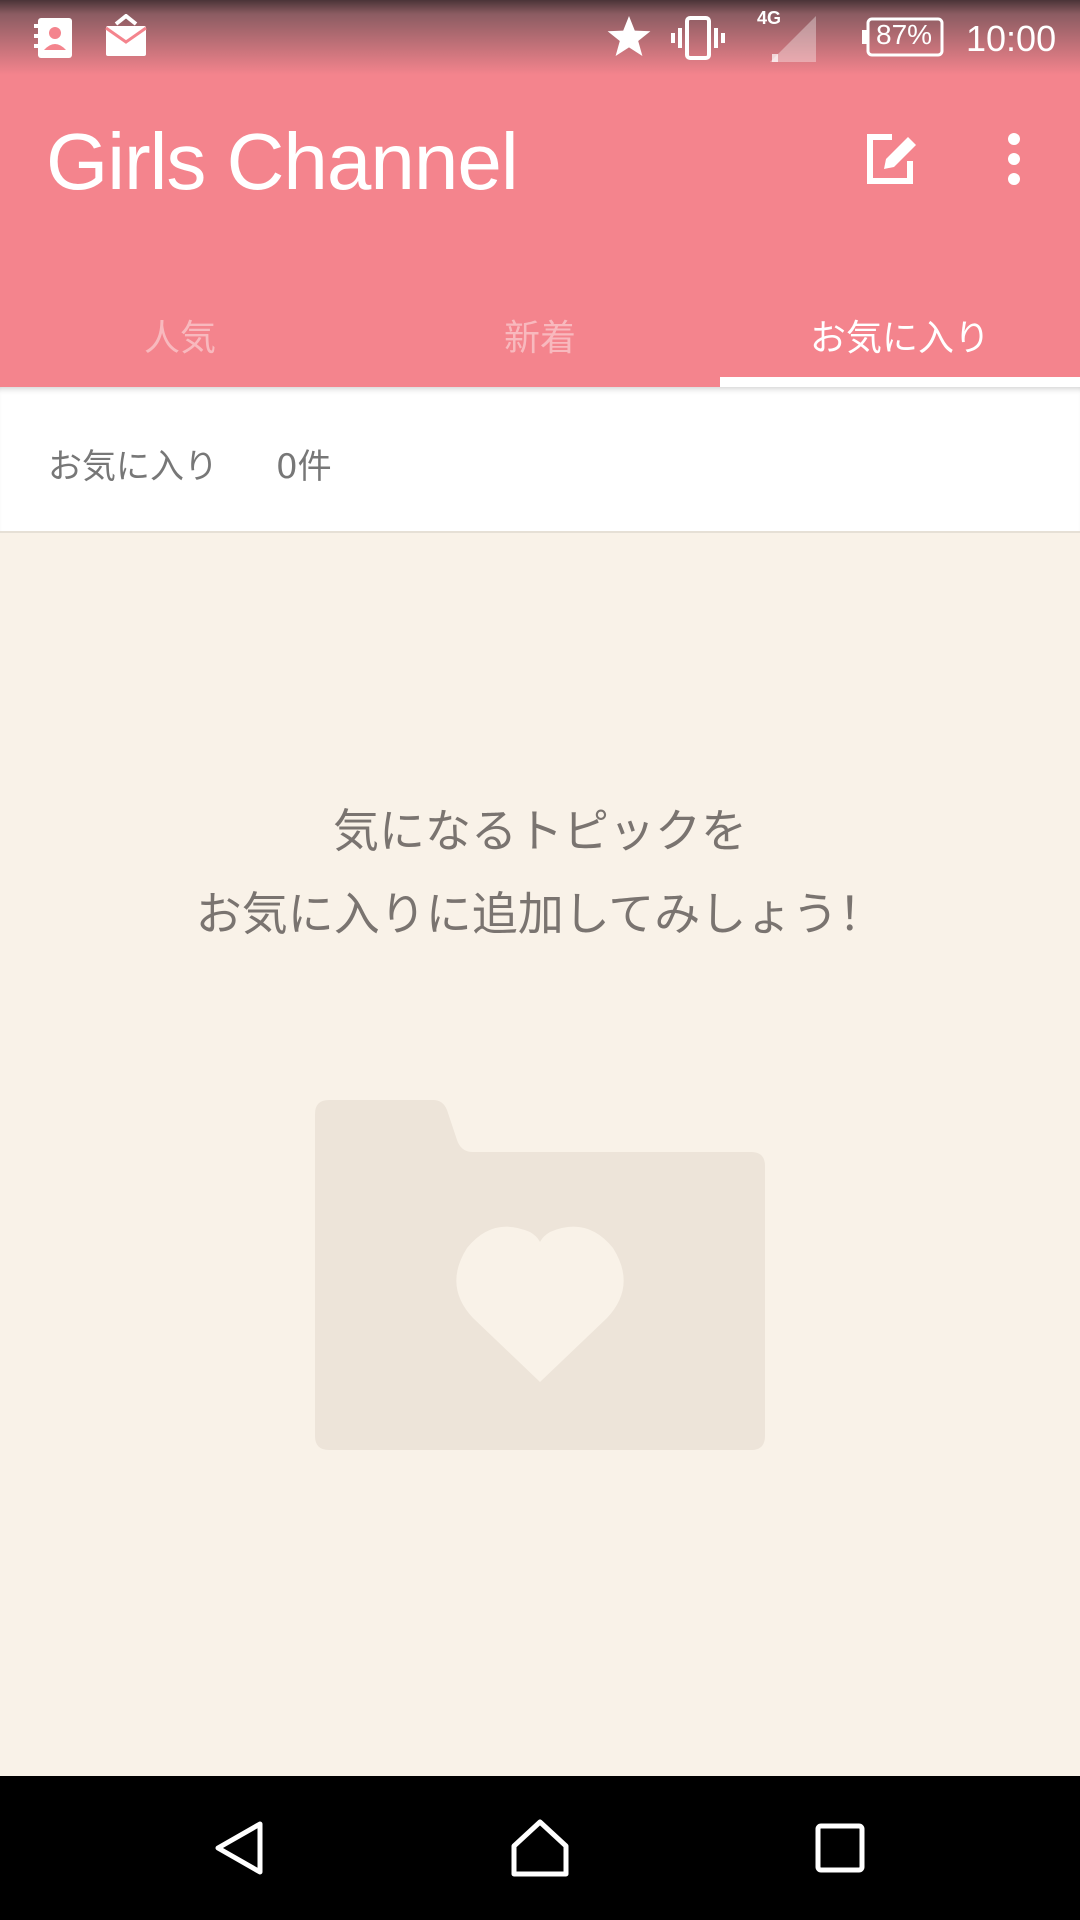 The image size is (1080, 1920). I want to click on home-button, so click(540, 1848).